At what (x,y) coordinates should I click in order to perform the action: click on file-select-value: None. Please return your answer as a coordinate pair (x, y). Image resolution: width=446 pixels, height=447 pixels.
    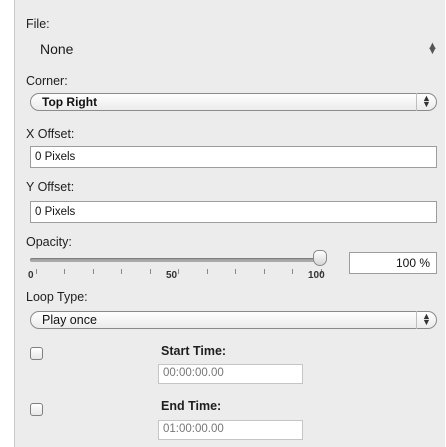
    Looking at the image, I should click on (56, 49).